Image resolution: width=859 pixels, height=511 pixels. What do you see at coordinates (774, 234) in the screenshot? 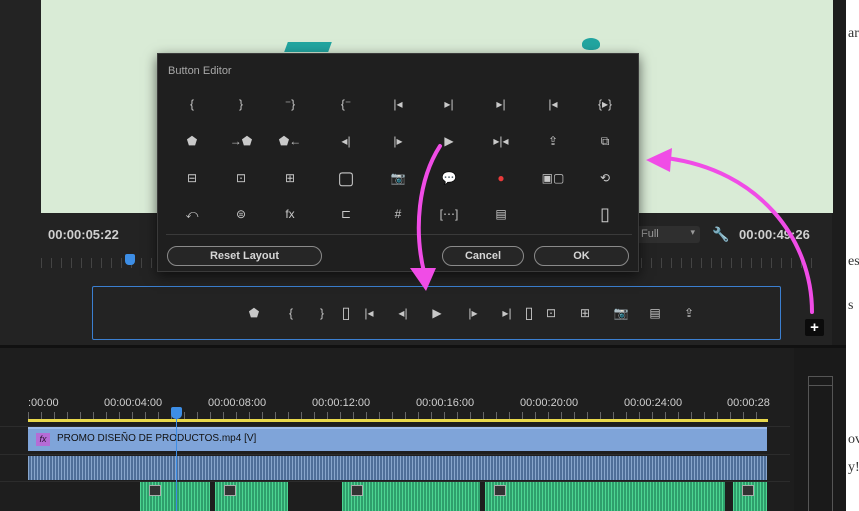
I see `duration-timecode: 00:00:49:26` at bounding box center [774, 234].